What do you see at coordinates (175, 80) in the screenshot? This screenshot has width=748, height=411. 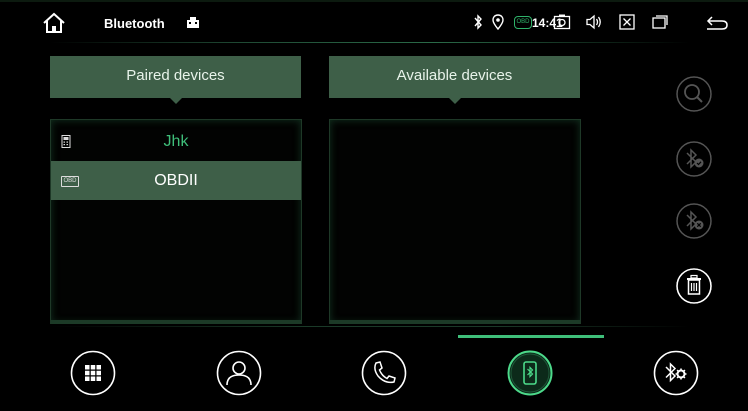 I see `paired-devices-header: Paired devices` at bounding box center [175, 80].